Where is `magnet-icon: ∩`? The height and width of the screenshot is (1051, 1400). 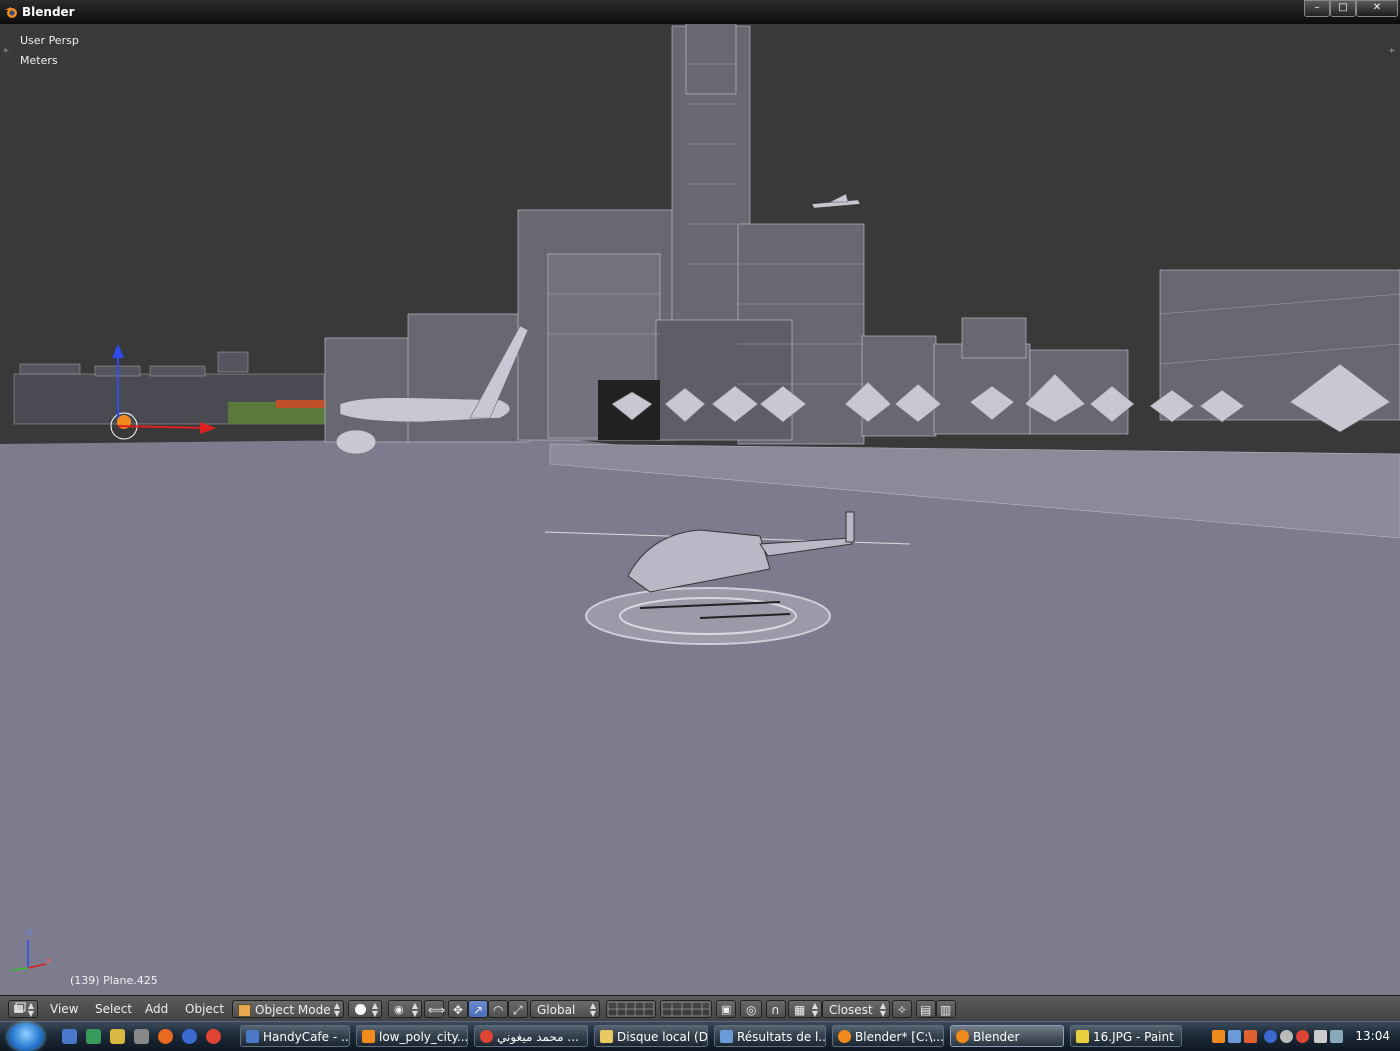
magnet-icon: ∩ is located at coordinates (775, 1010).